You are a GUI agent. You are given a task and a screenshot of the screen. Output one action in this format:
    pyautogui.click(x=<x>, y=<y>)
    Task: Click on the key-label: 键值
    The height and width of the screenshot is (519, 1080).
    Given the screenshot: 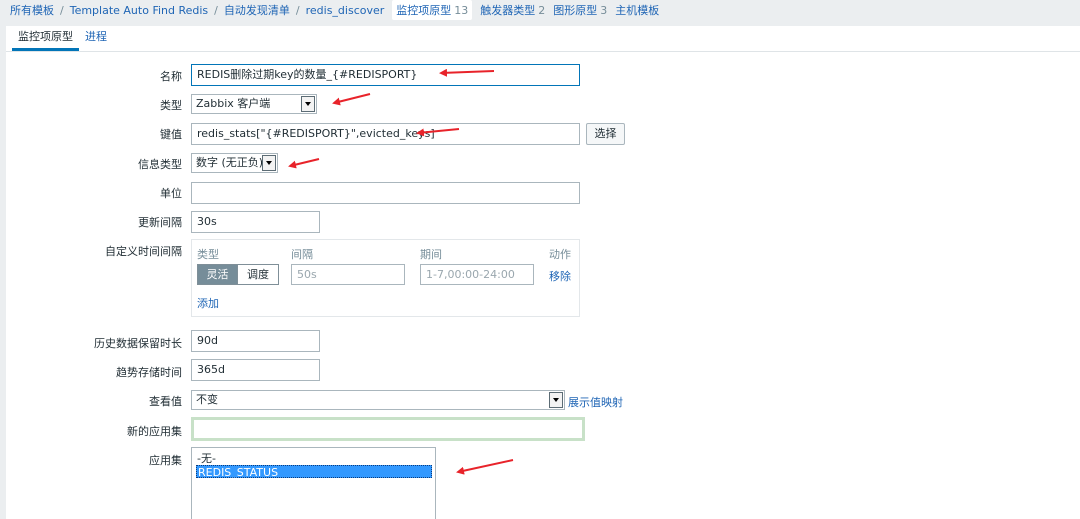 What is the action you would take?
    pyautogui.click(x=171, y=134)
    